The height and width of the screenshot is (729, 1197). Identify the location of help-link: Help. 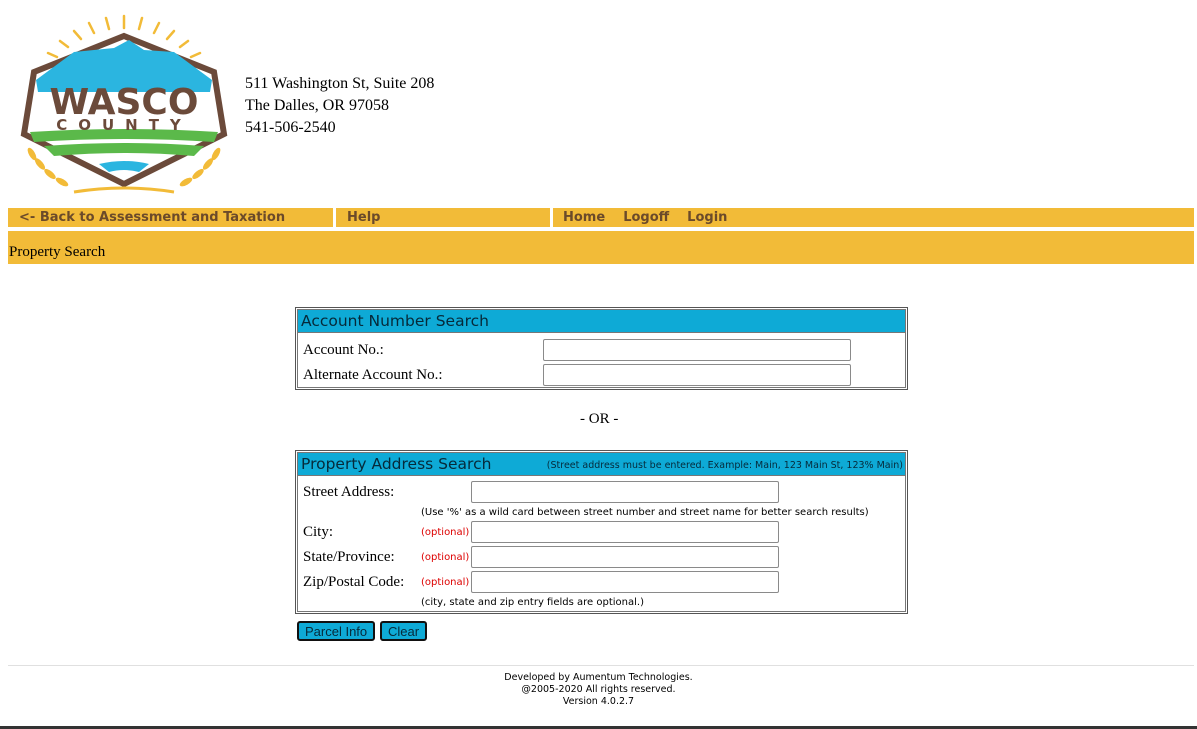
(363, 217).